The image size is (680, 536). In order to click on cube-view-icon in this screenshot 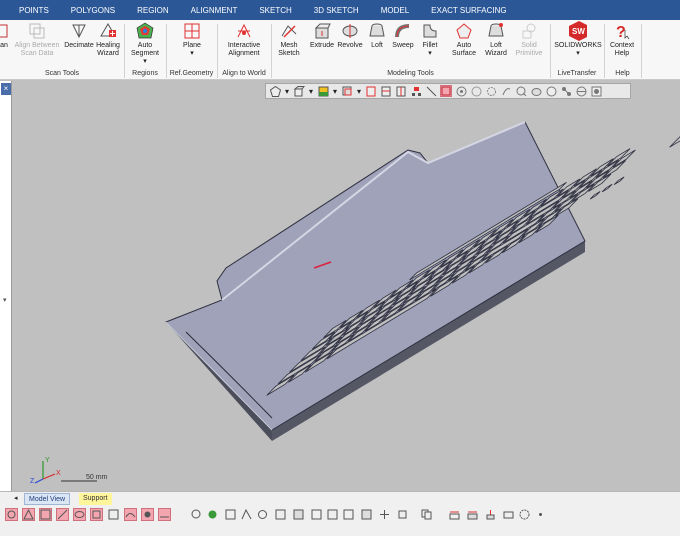, I will do `click(299, 91)`.